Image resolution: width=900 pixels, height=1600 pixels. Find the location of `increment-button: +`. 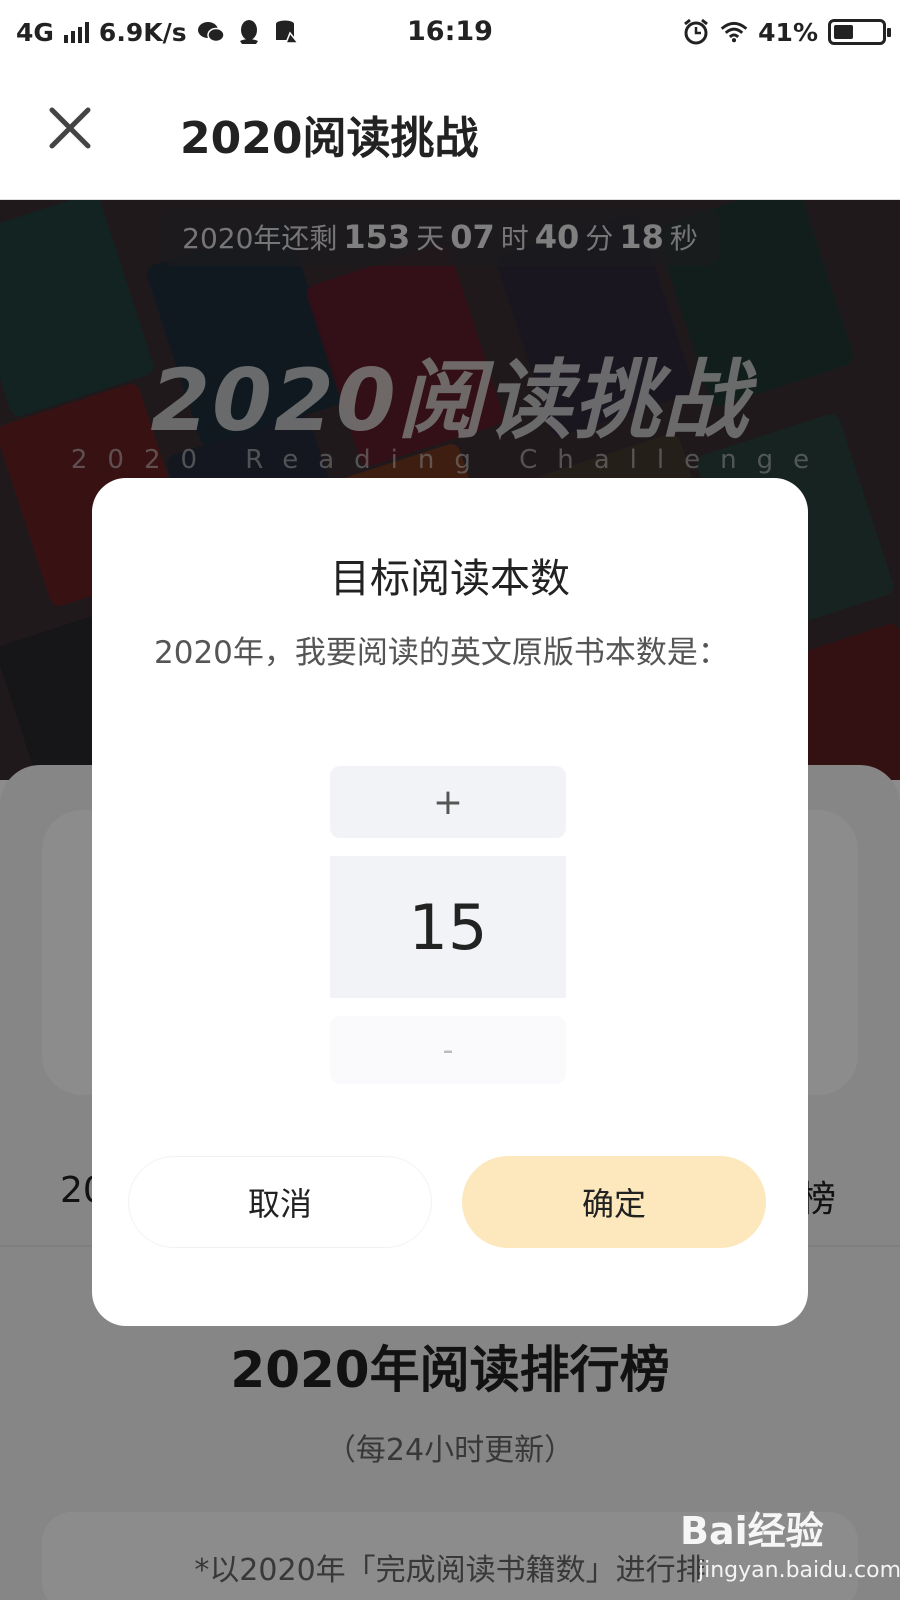

increment-button: + is located at coordinates (448, 802).